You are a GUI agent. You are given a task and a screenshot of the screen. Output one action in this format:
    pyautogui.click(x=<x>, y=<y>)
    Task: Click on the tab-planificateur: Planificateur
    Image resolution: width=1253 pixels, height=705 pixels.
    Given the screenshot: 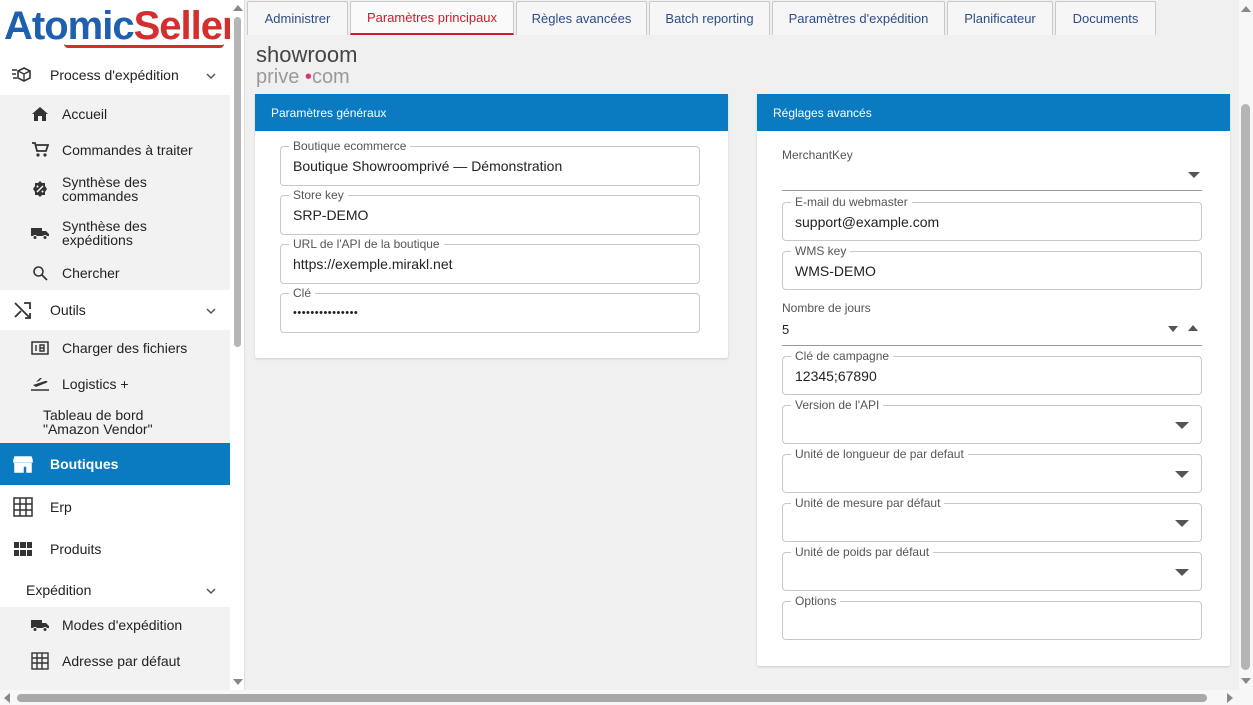 What is the action you would take?
    pyautogui.click(x=1000, y=18)
    